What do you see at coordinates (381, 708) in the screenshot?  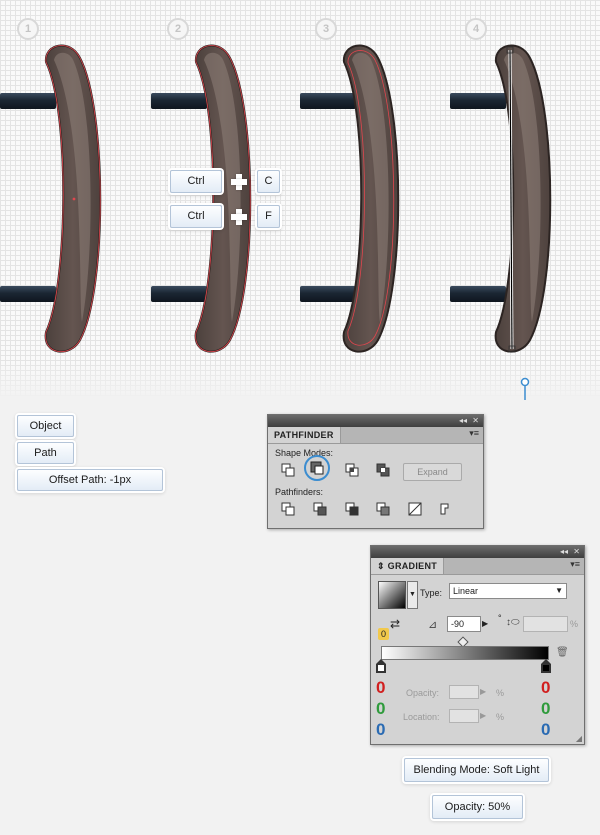 I see `left-stop-g: 0` at bounding box center [381, 708].